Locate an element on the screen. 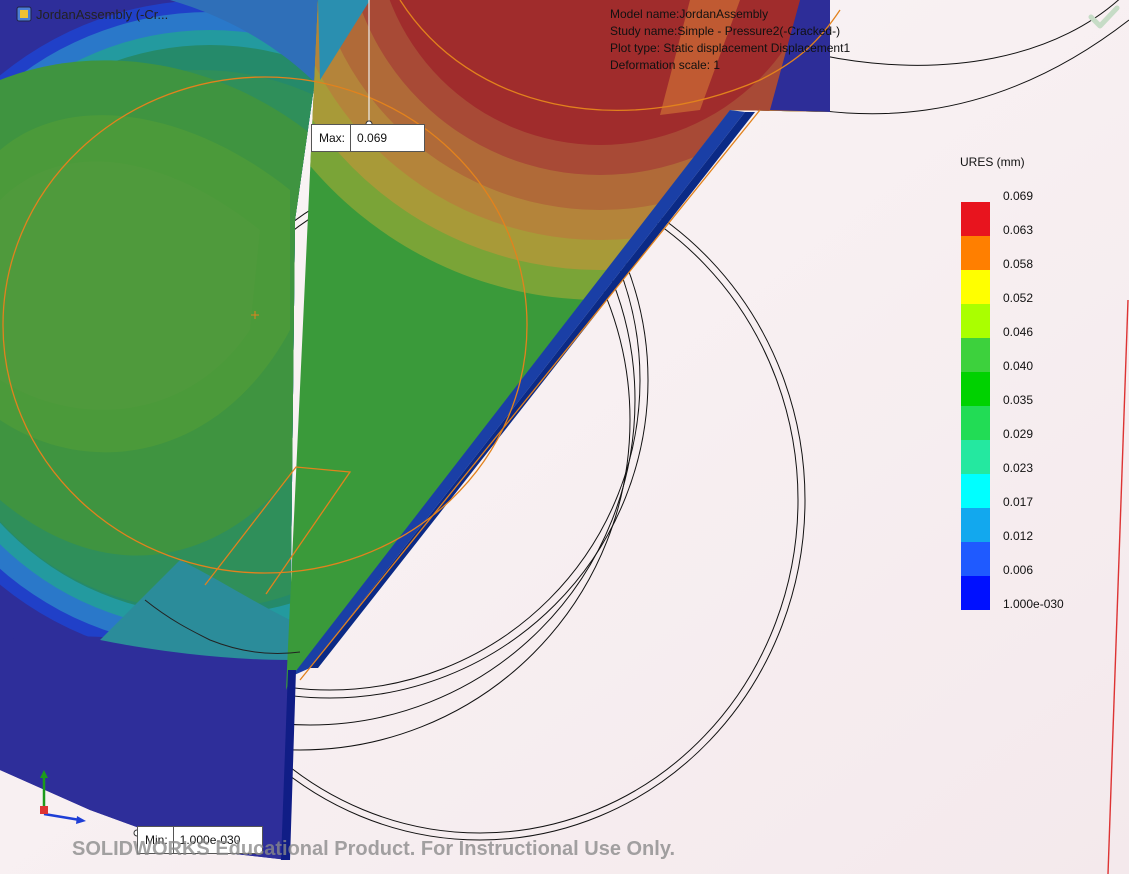 This screenshot has width=1129, height=874. deformation-scale-line: Deformation scale: 1 is located at coordinates (665, 65).